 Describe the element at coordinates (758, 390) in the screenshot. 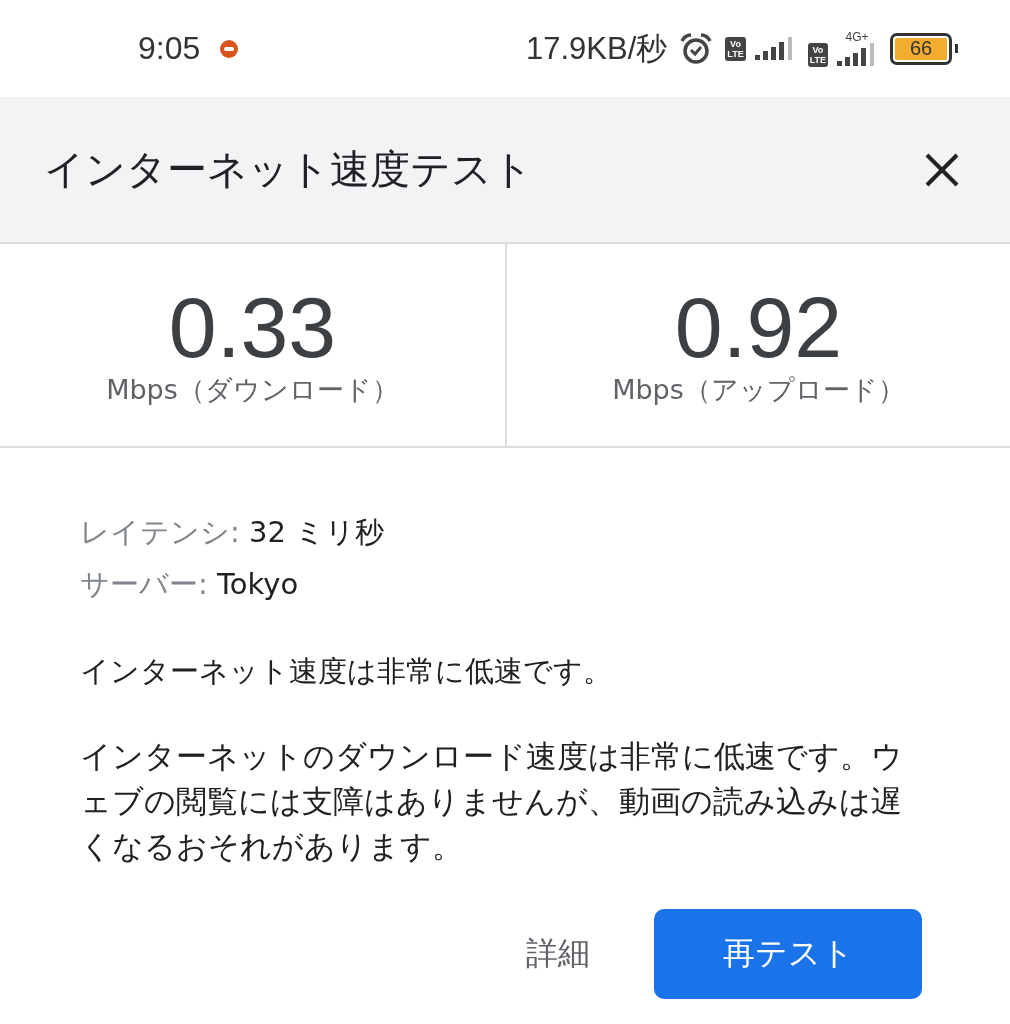

I see `speed-unit: Mbps（アップロード）` at that location.